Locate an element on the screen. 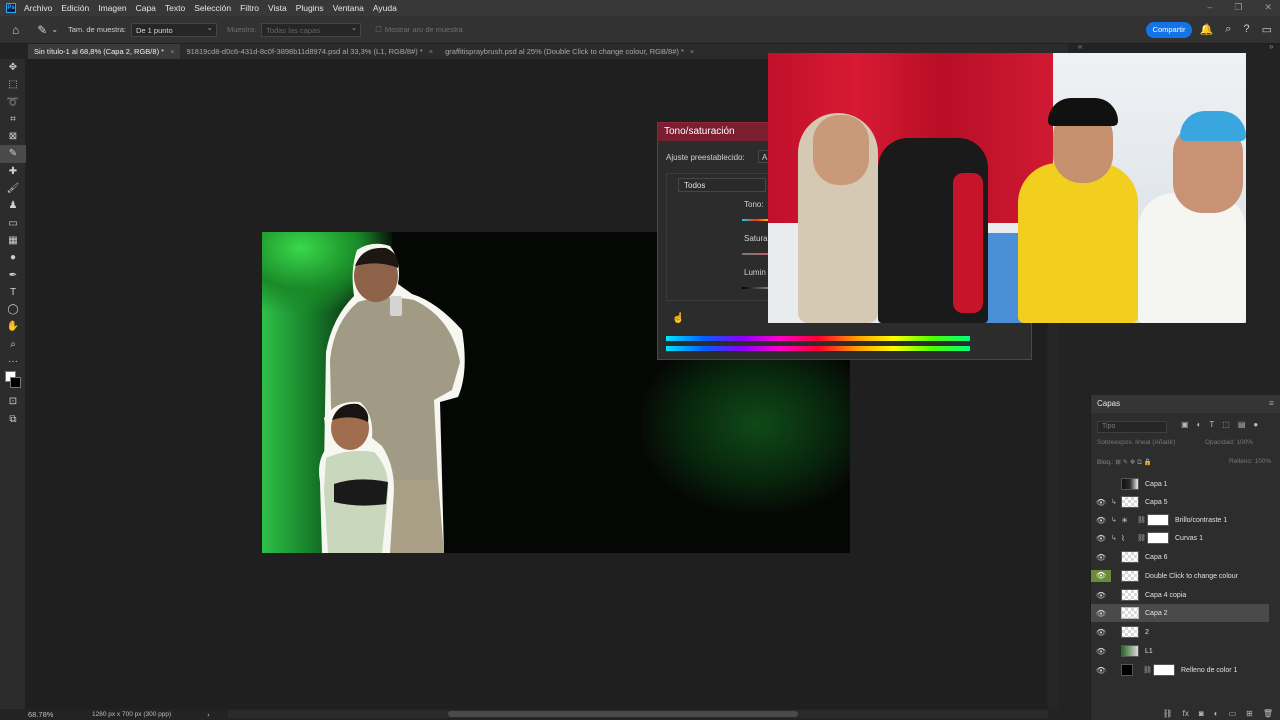 The image size is (1280, 720). pen-tool-icon: ✒ is located at coordinates (13, 275).